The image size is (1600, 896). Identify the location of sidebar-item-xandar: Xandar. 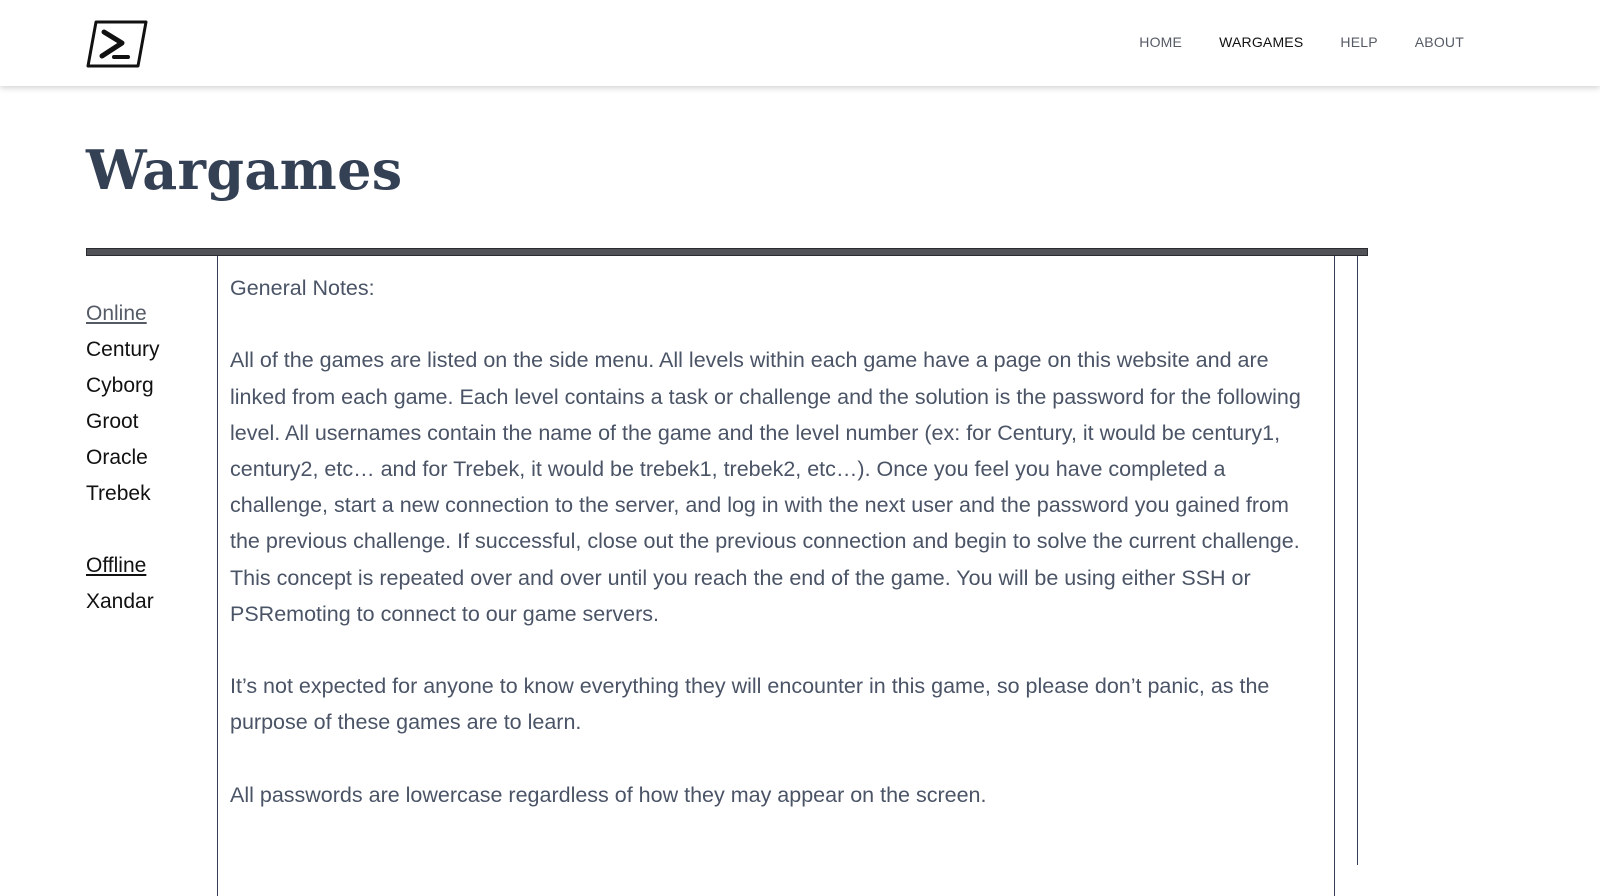
(146, 602).